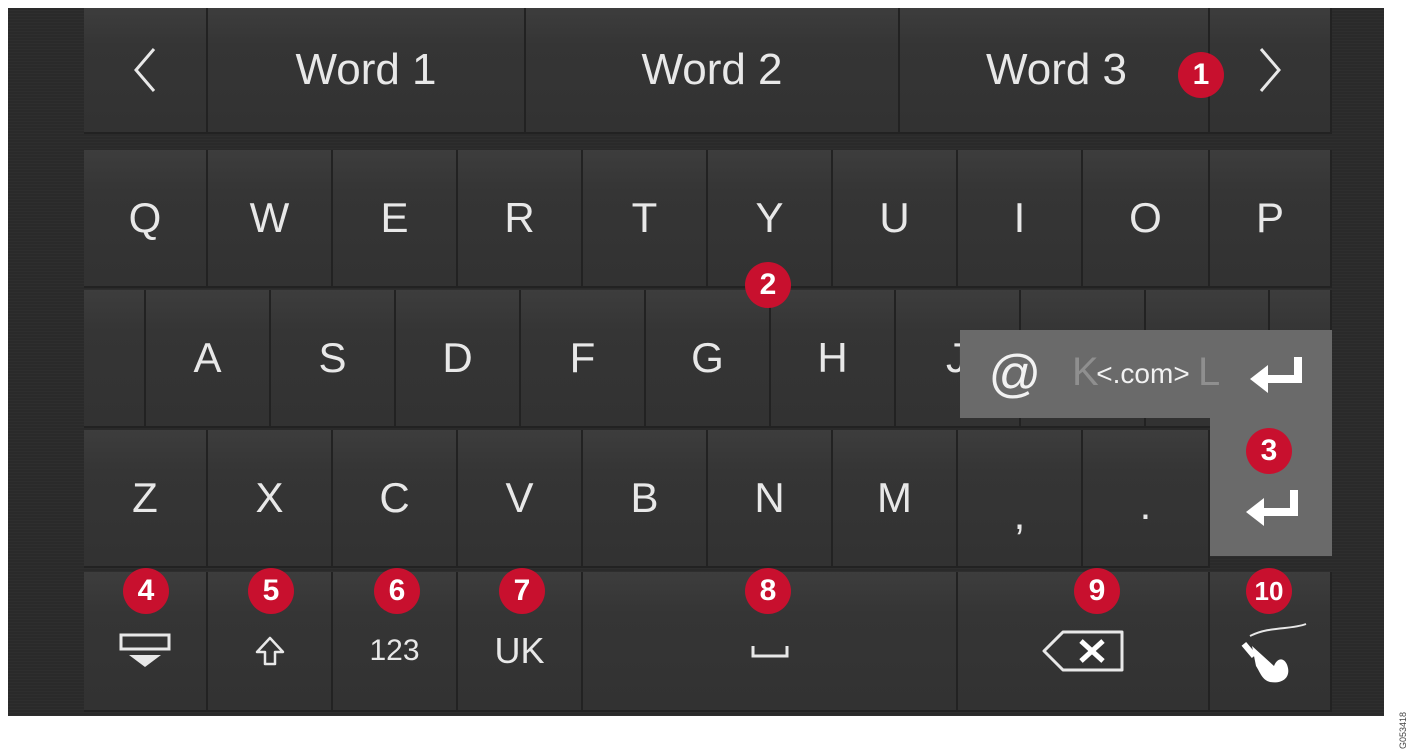 The height and width of the screenshot is (749, 1410). Describe the element at coordinates (1146, 219) in the screenshot. I see `key-o: O` at that location.